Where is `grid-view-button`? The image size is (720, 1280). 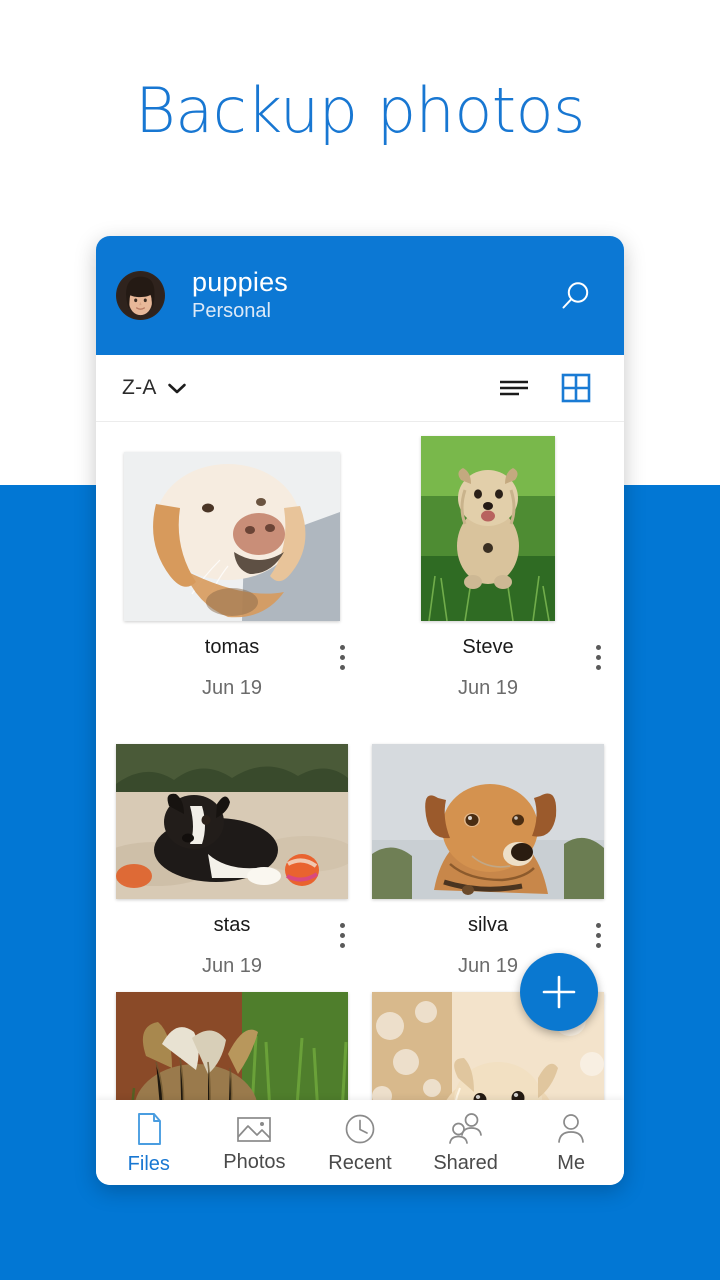
grid-view-button is located at coordinates (576, 388).